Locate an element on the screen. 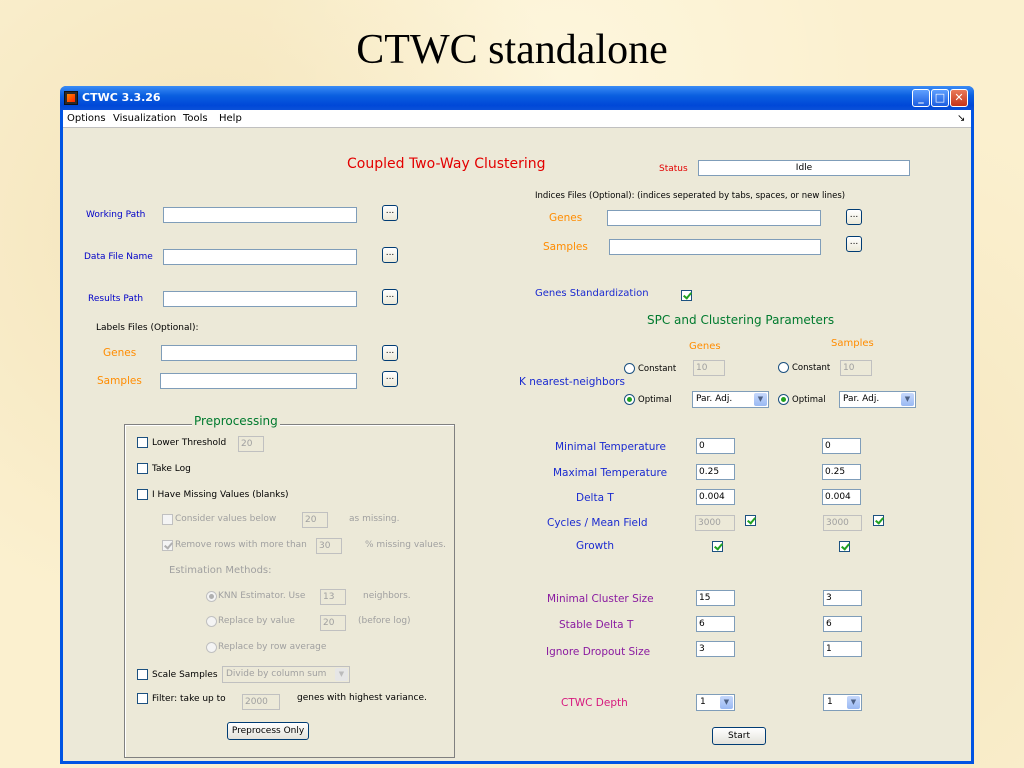 Image resolution: width=1024 pixels, height=768 pixels. samples-method-select: Par. Adj. ▼ is located at coordinates (877, 399).